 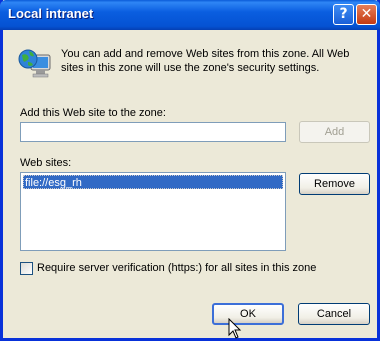 What do you see at coordinates (334, 314) in the screenshot?
I see `cancel-button: Cancel` at bounding box center [334, 314].